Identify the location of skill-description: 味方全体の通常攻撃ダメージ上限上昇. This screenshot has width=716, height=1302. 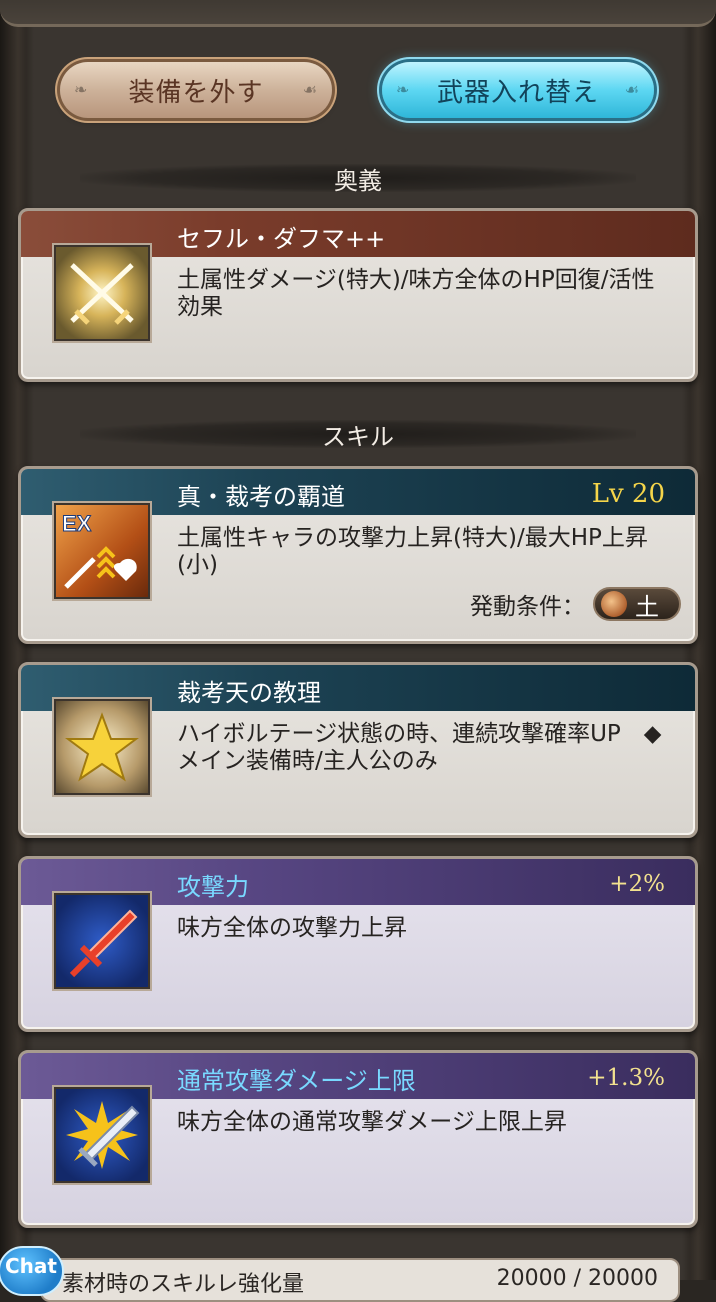
(372, 1122).